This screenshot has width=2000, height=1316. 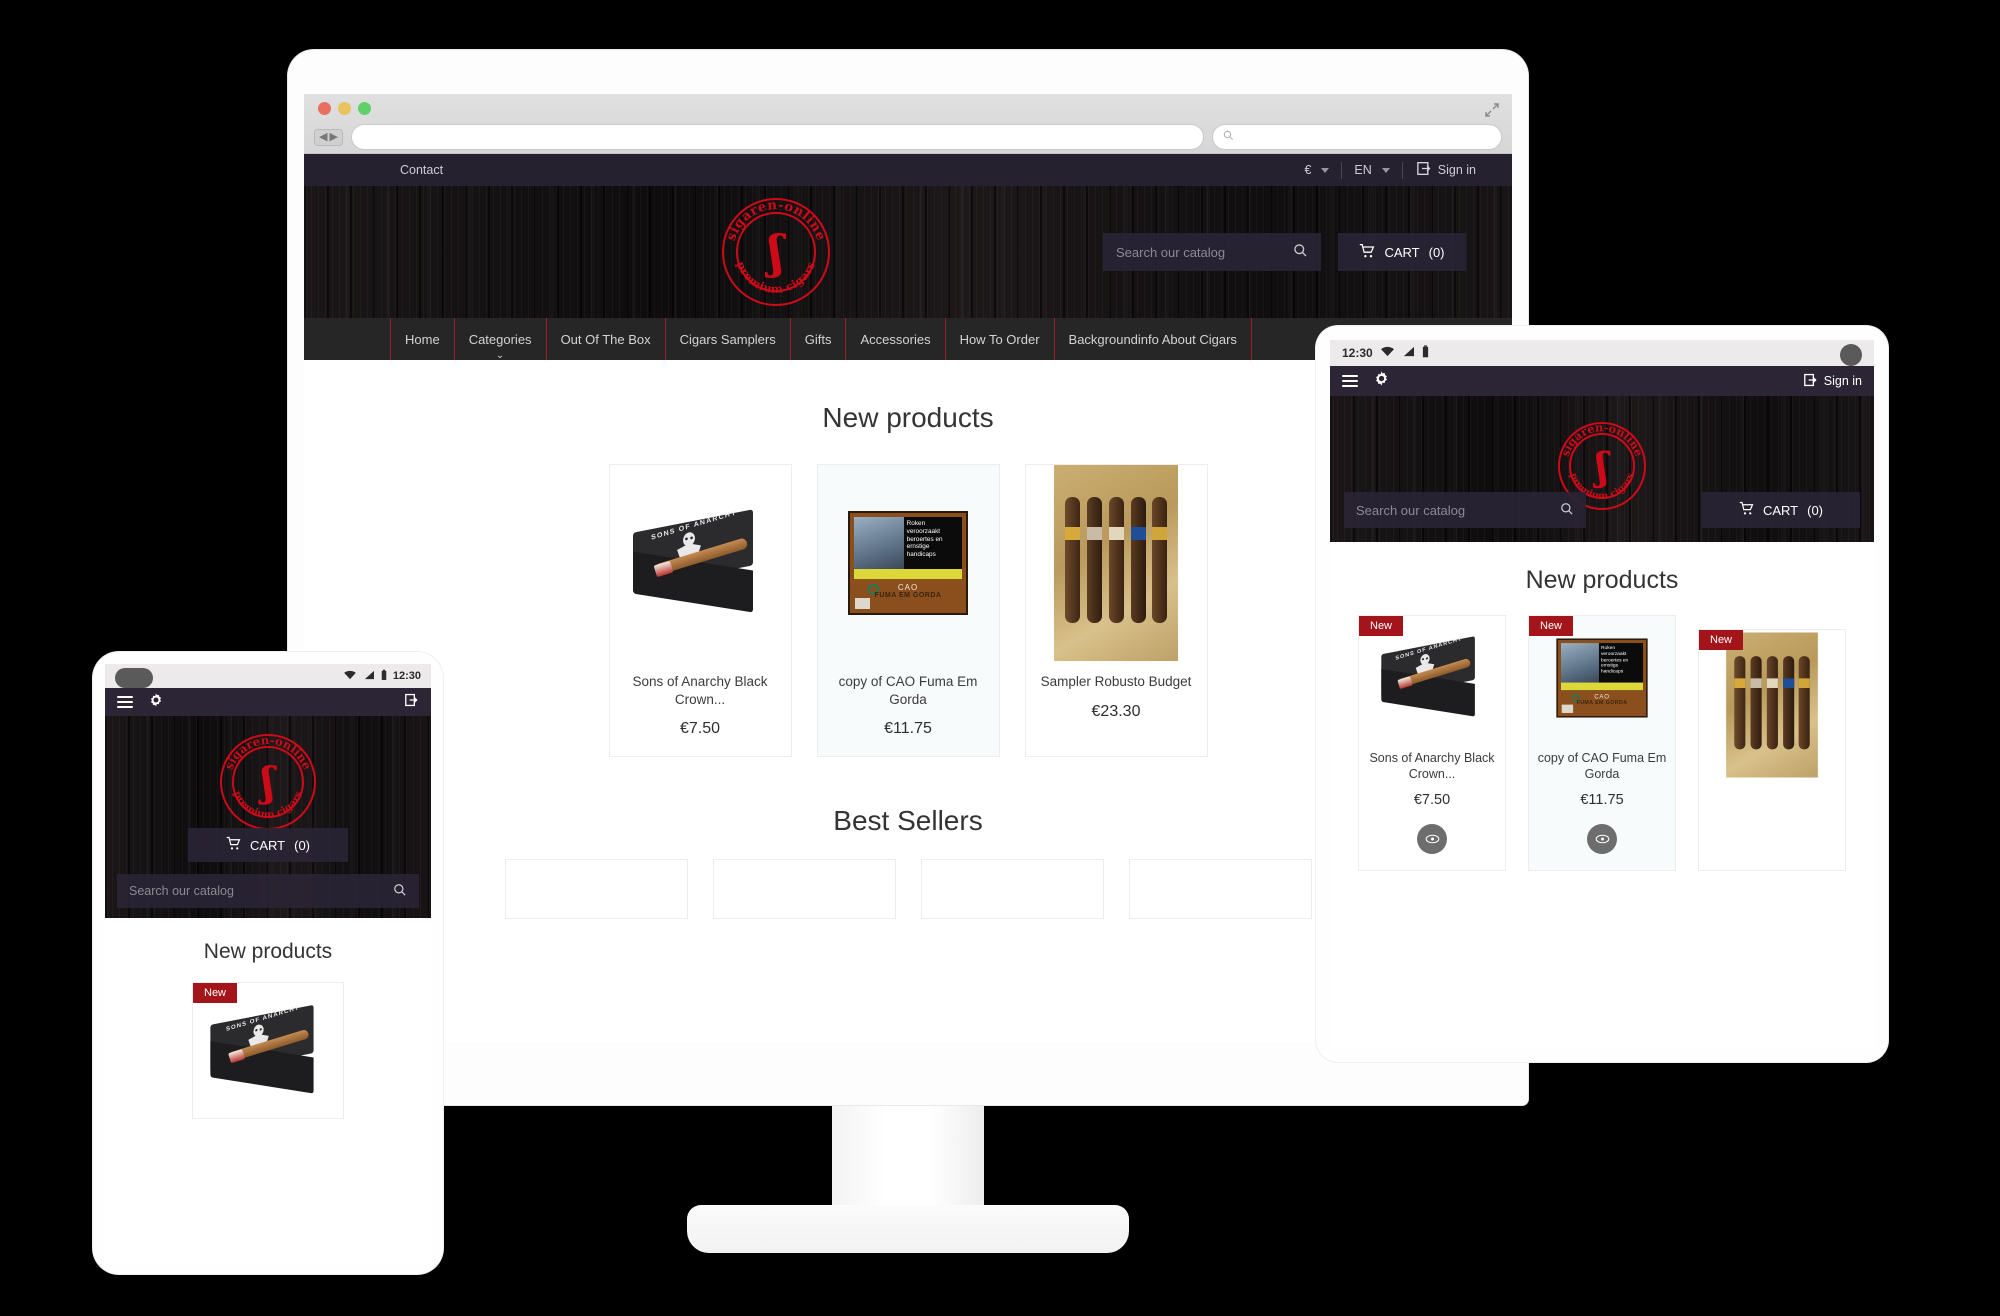 I want to click on product-card: New SONS OF ANARCHY, so click(x=268, y=1050).